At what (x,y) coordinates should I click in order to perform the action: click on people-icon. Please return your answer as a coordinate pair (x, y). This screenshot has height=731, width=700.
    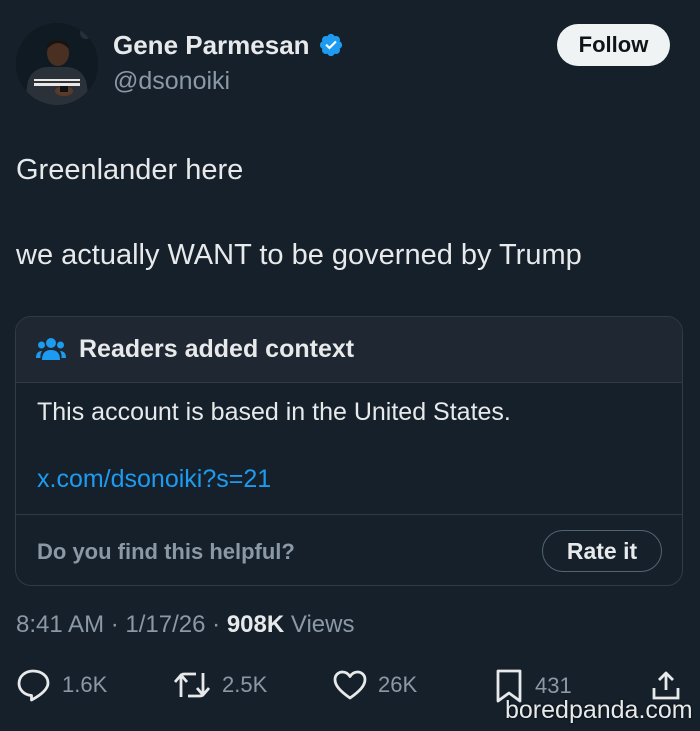
    Looking at the image, I should click on (51, 349).